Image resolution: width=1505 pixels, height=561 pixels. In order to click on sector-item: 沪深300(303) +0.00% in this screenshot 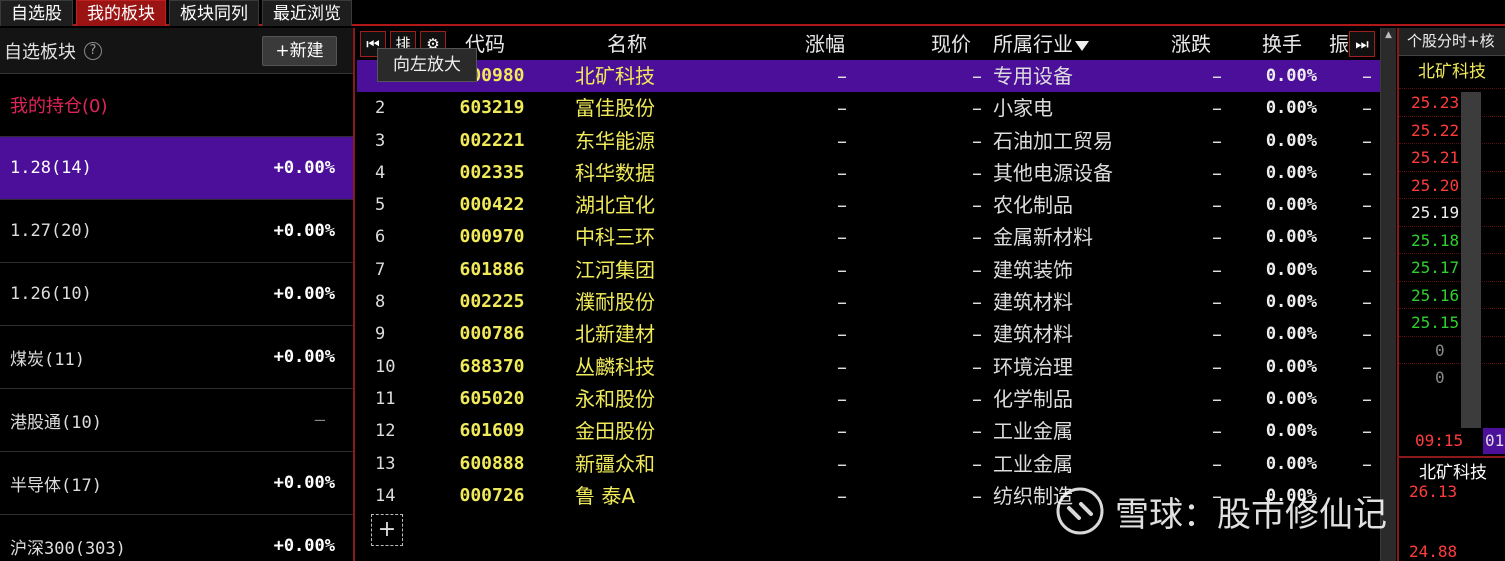, I will do `click(176, 538)`.